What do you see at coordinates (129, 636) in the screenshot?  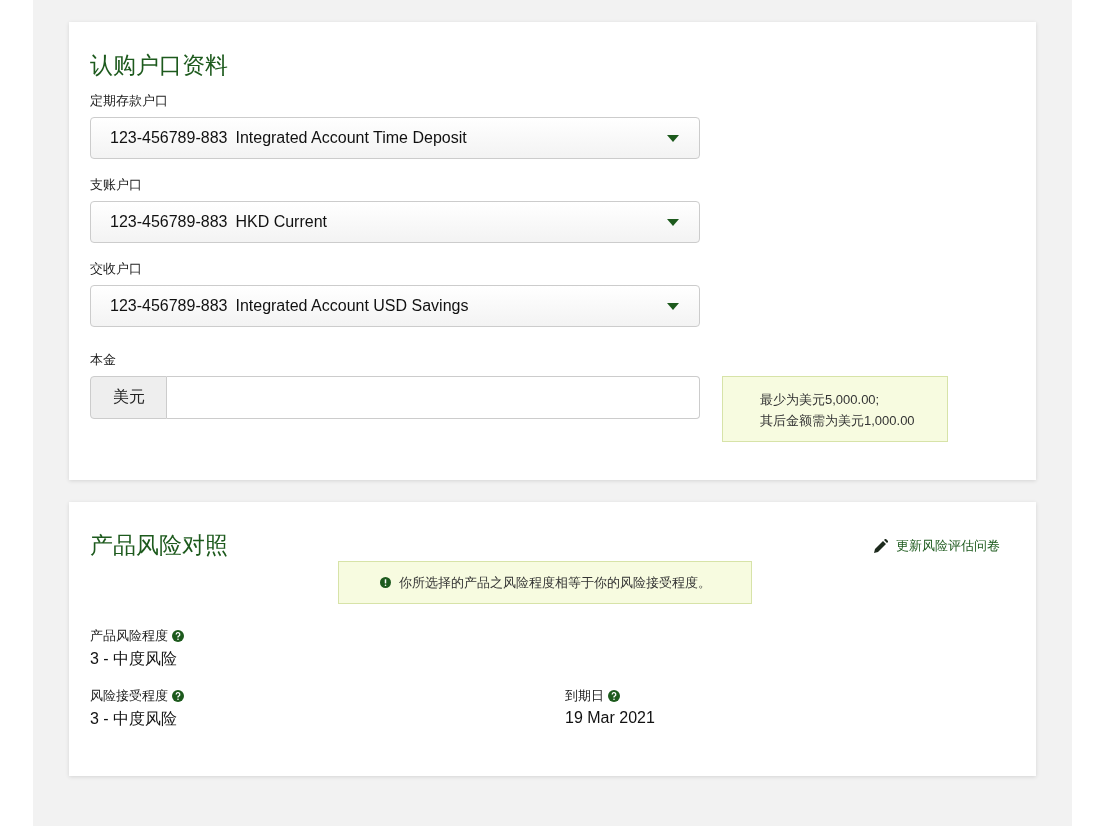 I see `field-label: 产品风险程度` at bounding box center [129, 636].